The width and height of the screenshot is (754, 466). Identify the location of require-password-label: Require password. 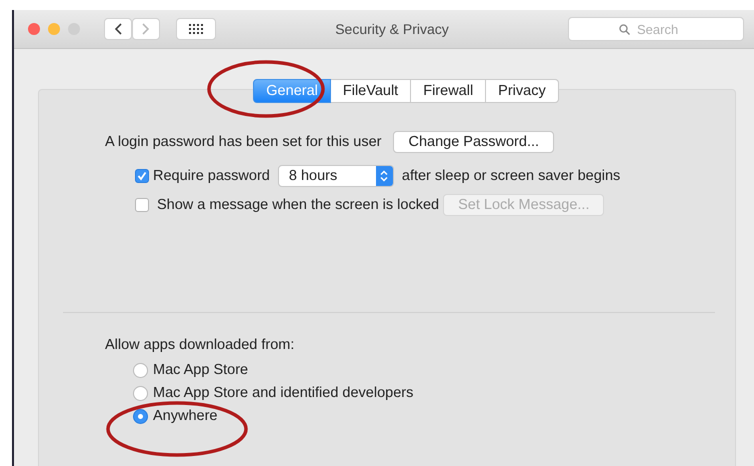
(211, 176).